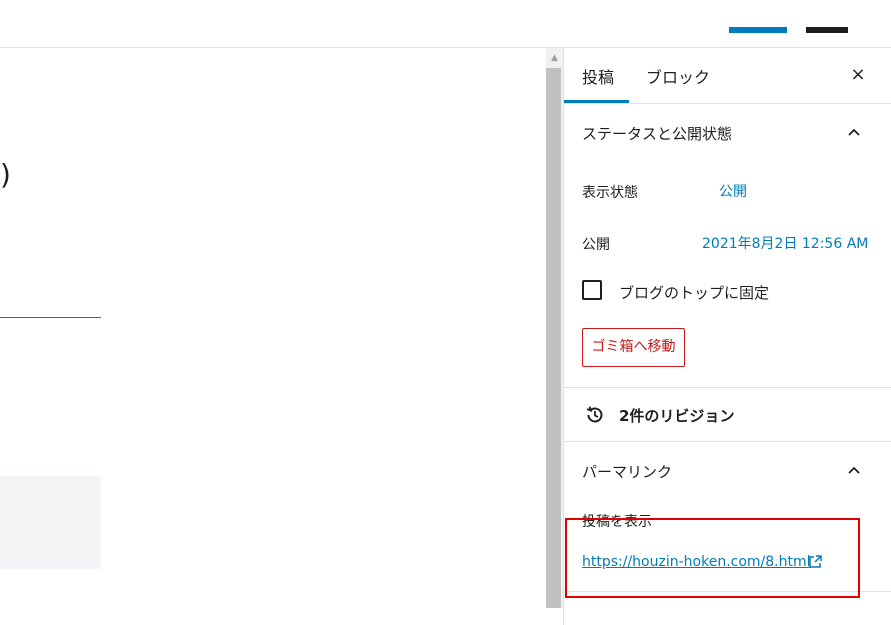 This screenshot has width=891, height=625. Describe the element at coordinates (596, 245) in the screenshot. I see `publish-label: 公開` at that location.